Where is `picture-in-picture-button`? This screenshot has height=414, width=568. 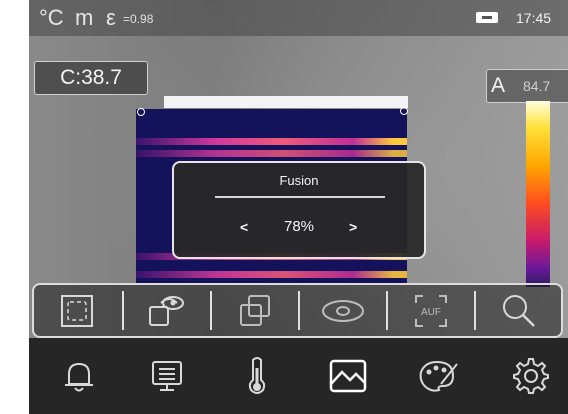 picture-in-picture-button is located at coordinates (167, 310).